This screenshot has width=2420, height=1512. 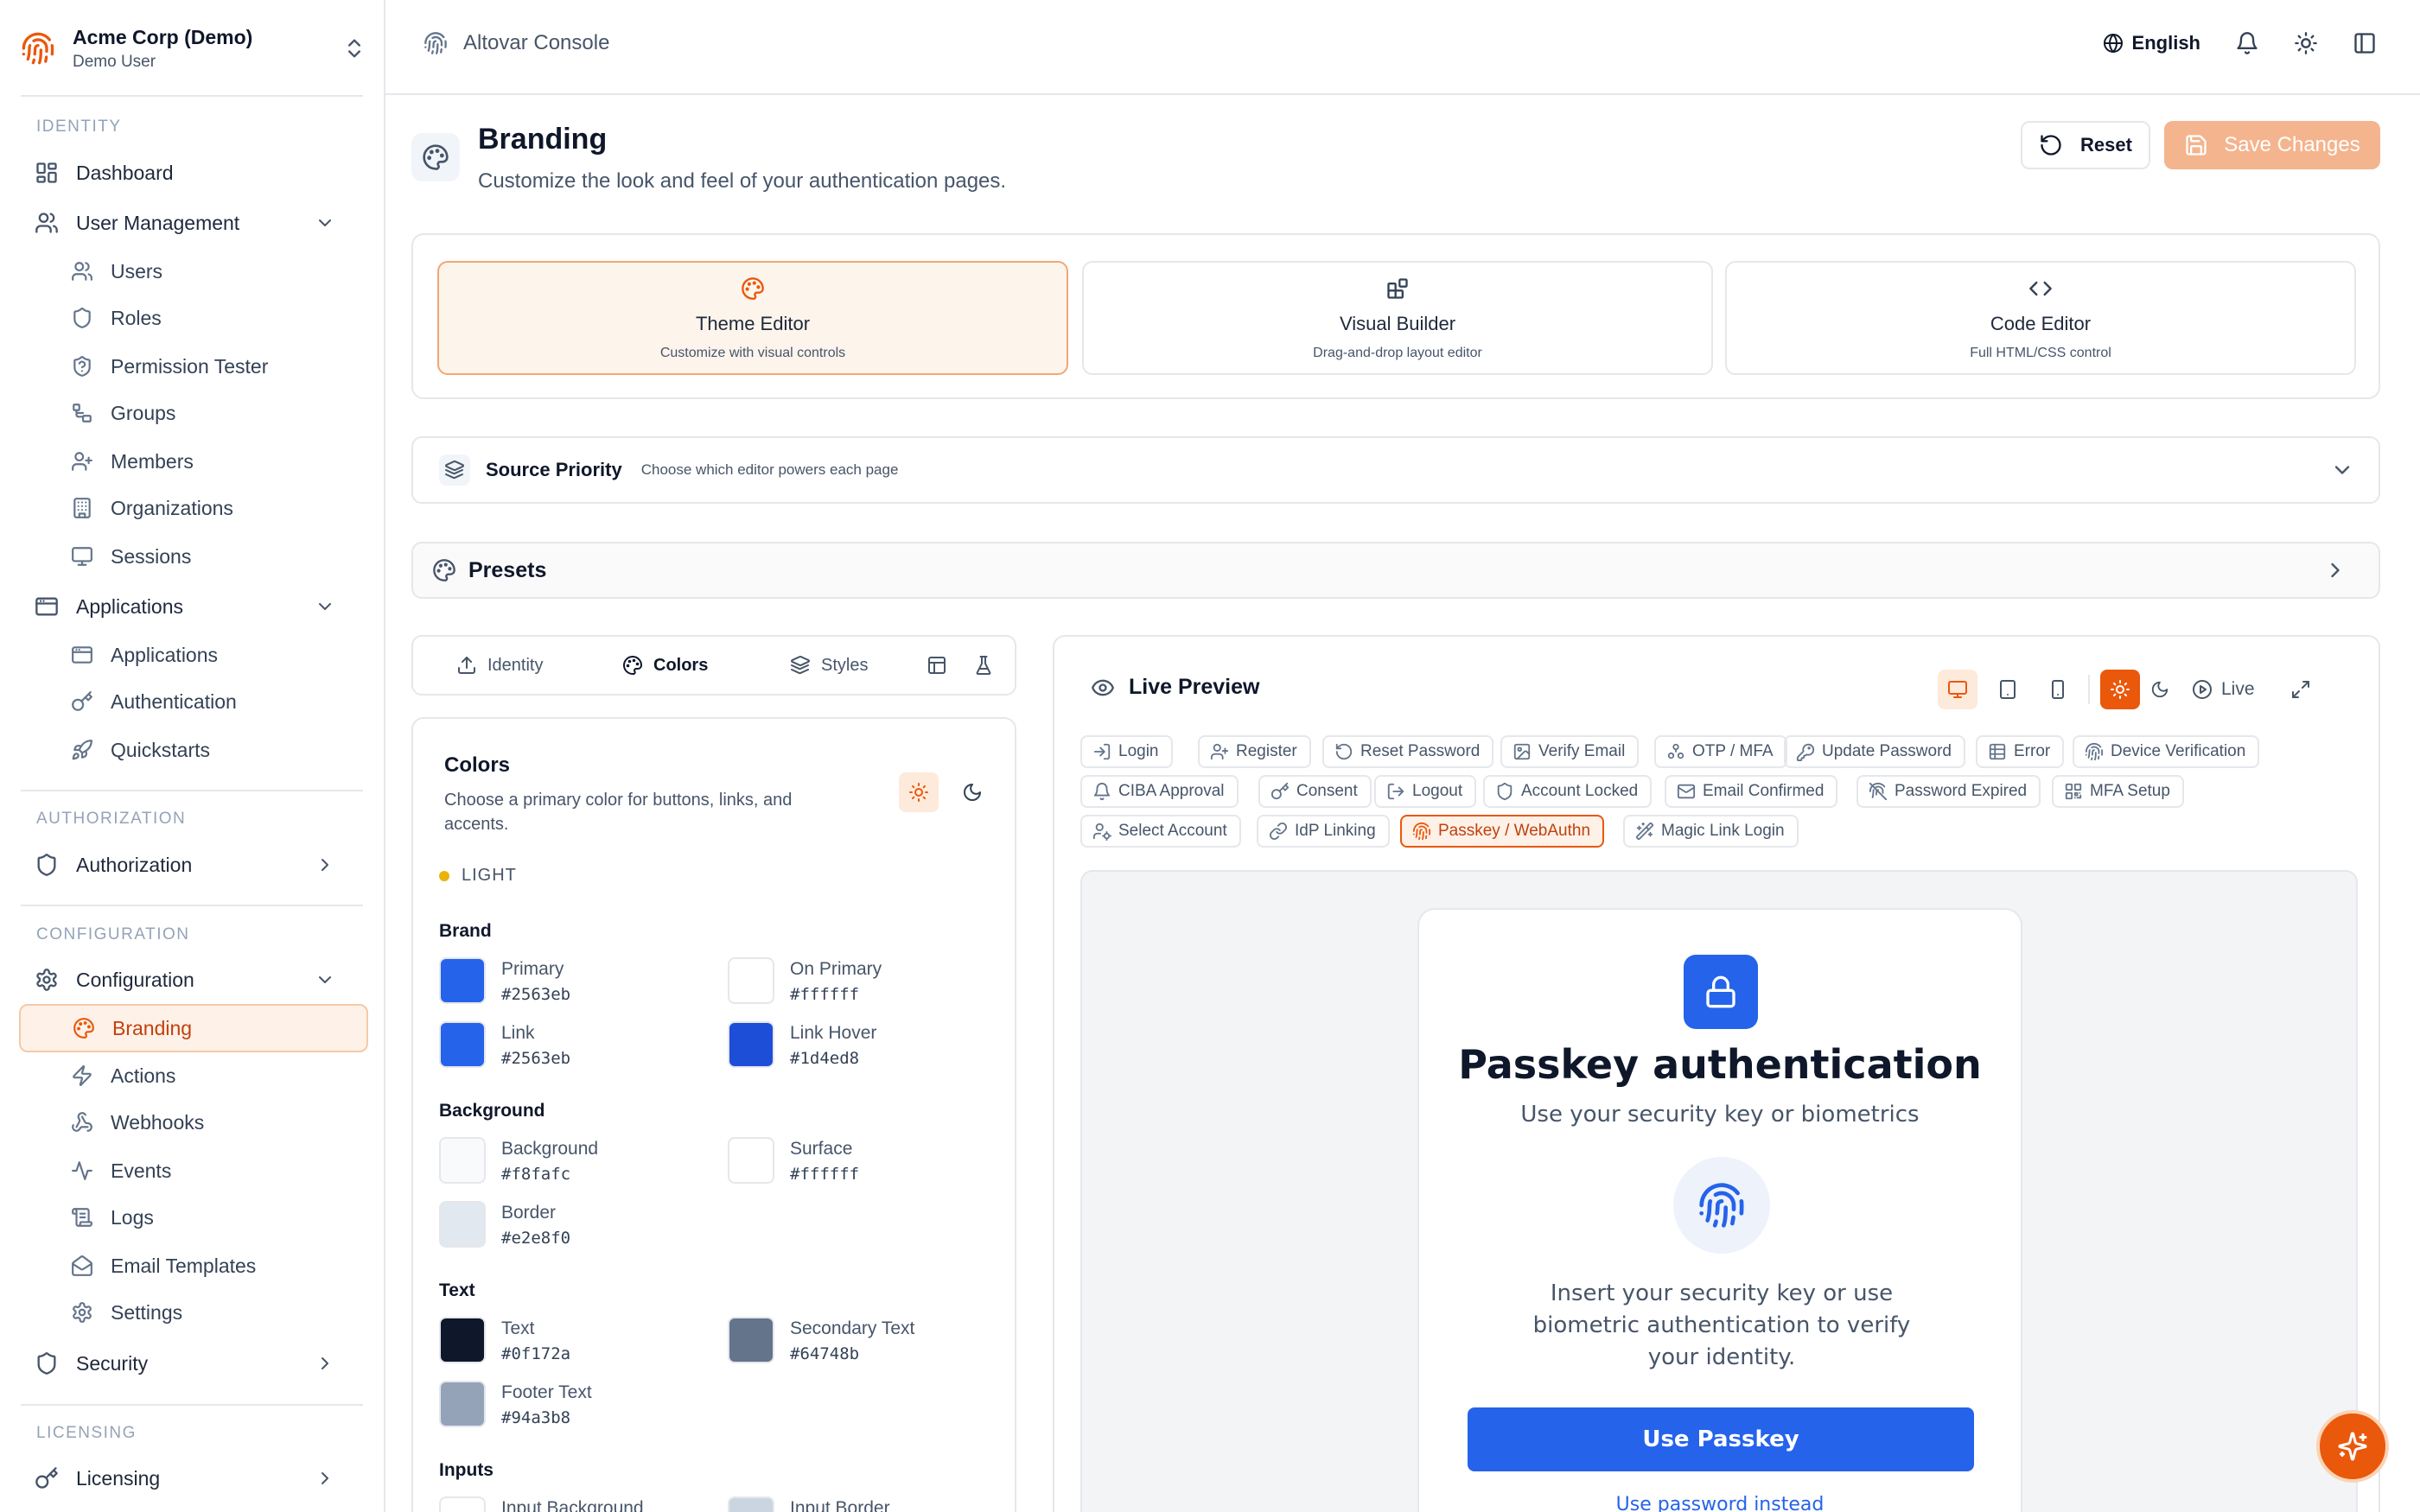 What do you see at coordinates (1720, 752) in the screenshot?
I see `chip-otp-mfa: OTP / MFA` at bounding box center [1720, 752].